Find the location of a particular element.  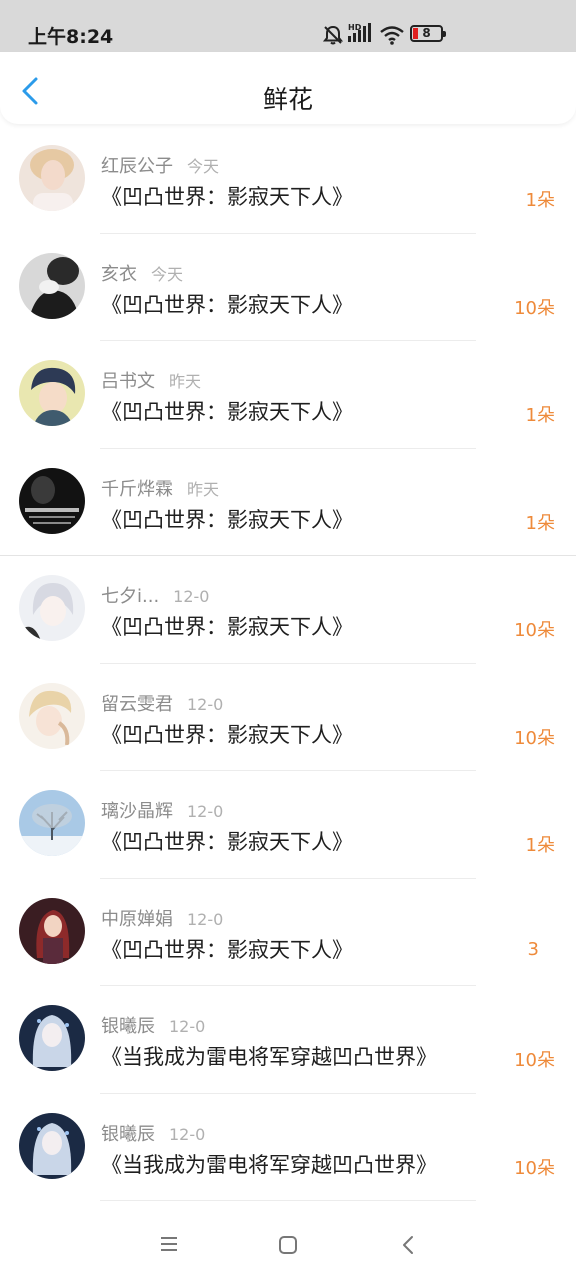

nav-bar: 鲜花 is located at coordinates (288, 88).